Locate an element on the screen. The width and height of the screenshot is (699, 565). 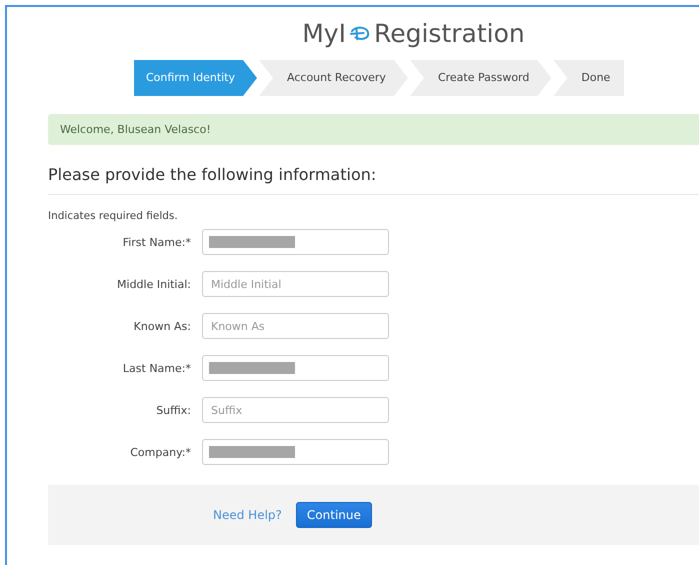
step-tab: Account Recovery is located at coordinates (333, 78).